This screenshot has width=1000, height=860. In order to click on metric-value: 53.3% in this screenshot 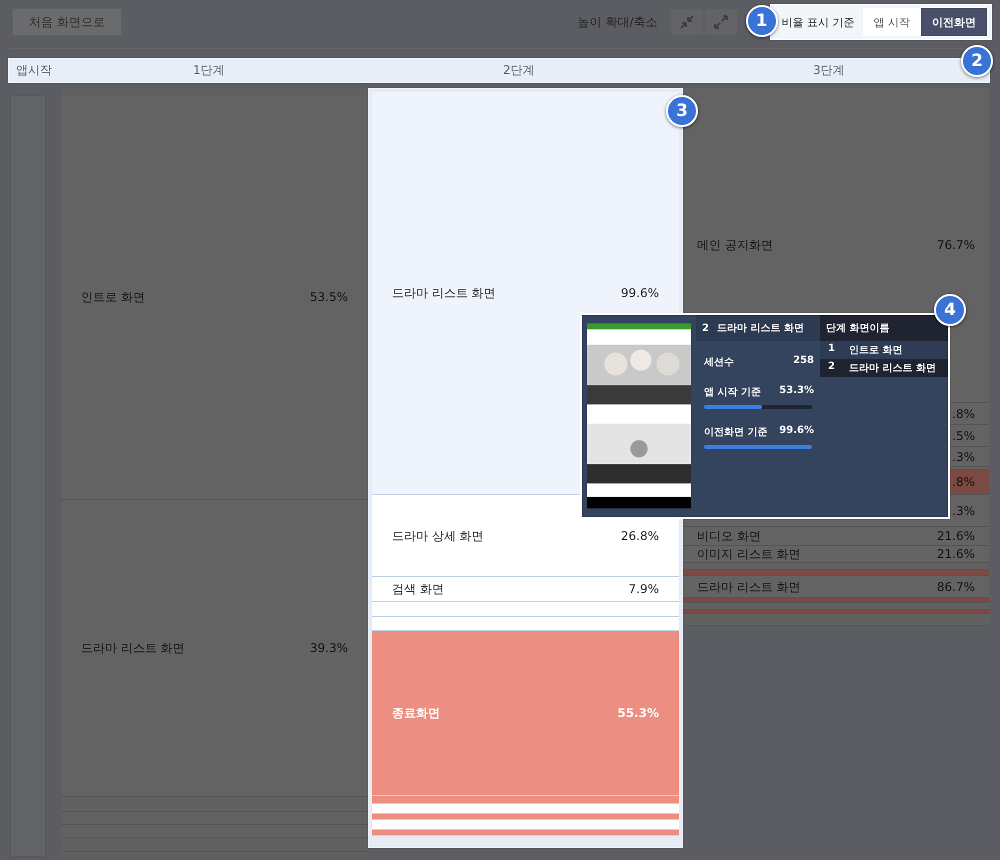, I will do `click(796, 391)`.